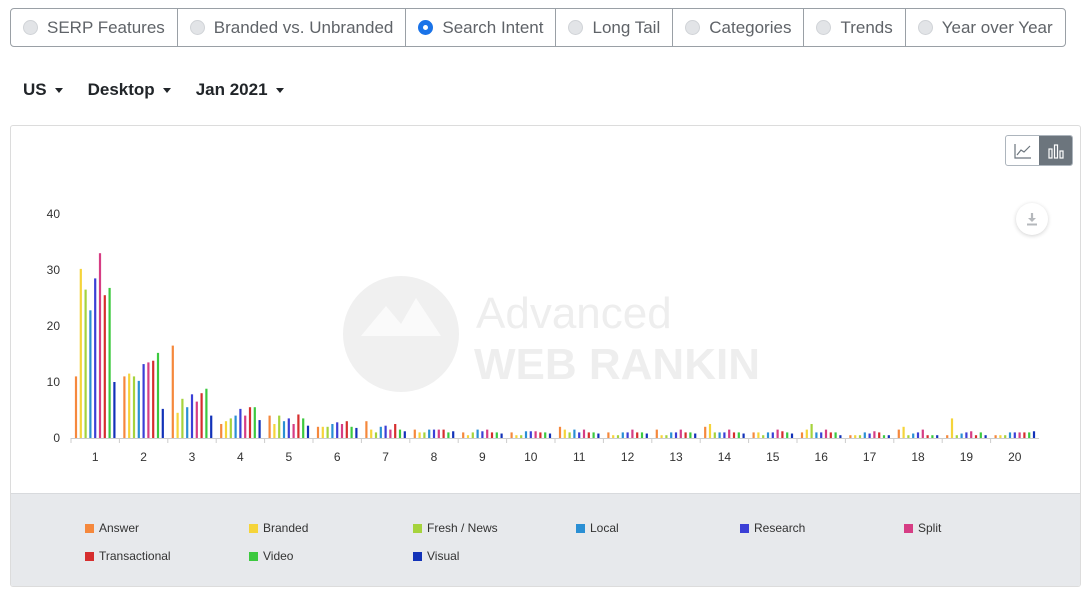 The image size is (1091, 598). What do you see at coordinates (597, 528) in the screenshot?
I see `legend-item: Local` at bounding box center [597, 528].